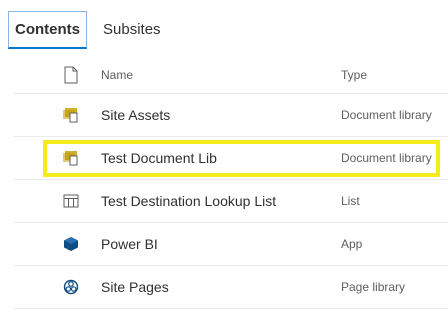 This screenshot has width=448, height=312. I want to click on list-item: Site Pages Page library, so click(231, 287).